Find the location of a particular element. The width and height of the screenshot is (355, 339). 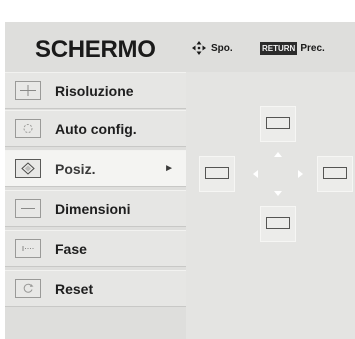

reset-icon is located at coordinates (28, 288).